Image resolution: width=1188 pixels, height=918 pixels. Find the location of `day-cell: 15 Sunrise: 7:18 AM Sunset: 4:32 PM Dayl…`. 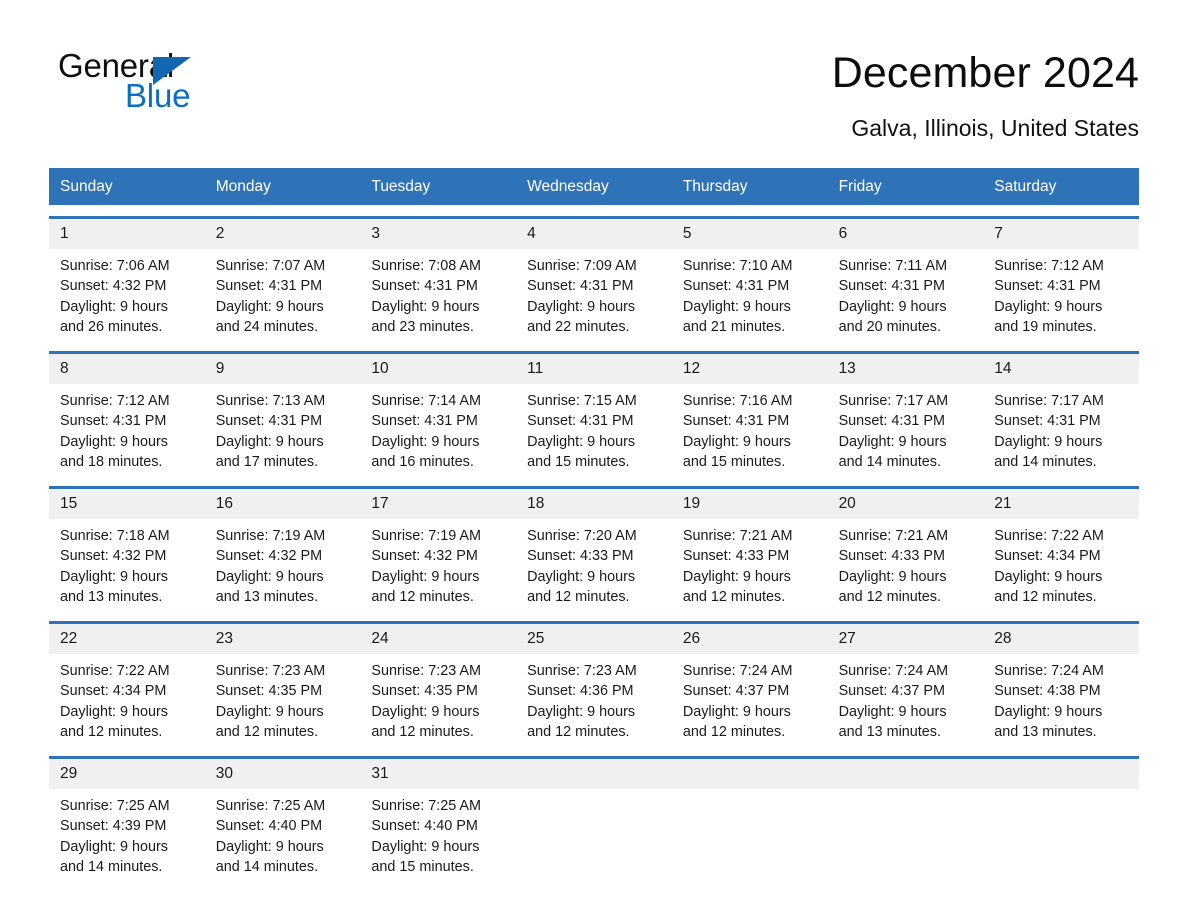

day-cell: 15 Sunrise: 7:18 AM Sunset: 4:32 PM Dayl… is located at coordinates (127, 549).